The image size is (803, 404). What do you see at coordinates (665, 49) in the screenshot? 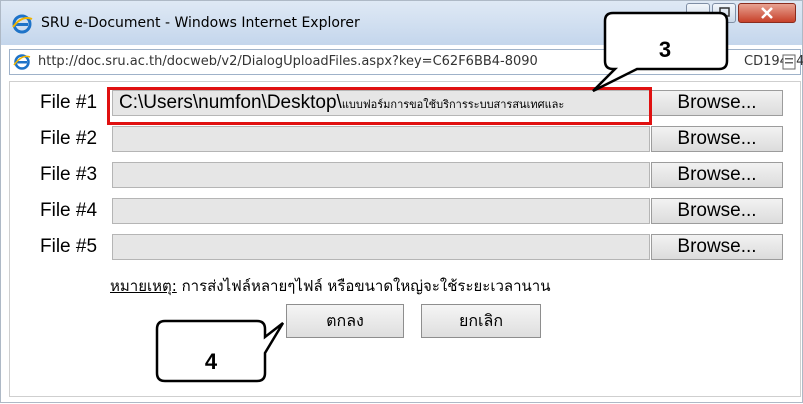
I see `callout-3-number: 3` at bounding box center [665, 49].